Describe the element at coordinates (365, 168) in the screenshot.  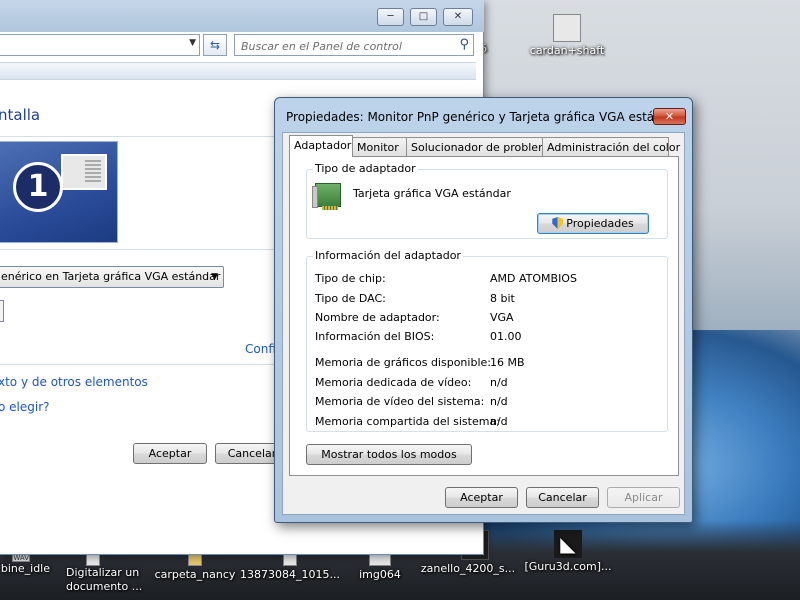
I see `group-title: Tipo de adaptador` at that location.